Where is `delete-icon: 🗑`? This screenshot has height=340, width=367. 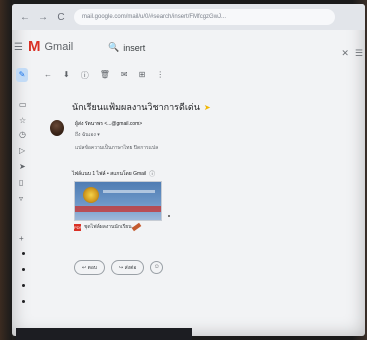
delete-icon: 🗑 is located at coordinates (105, 75).